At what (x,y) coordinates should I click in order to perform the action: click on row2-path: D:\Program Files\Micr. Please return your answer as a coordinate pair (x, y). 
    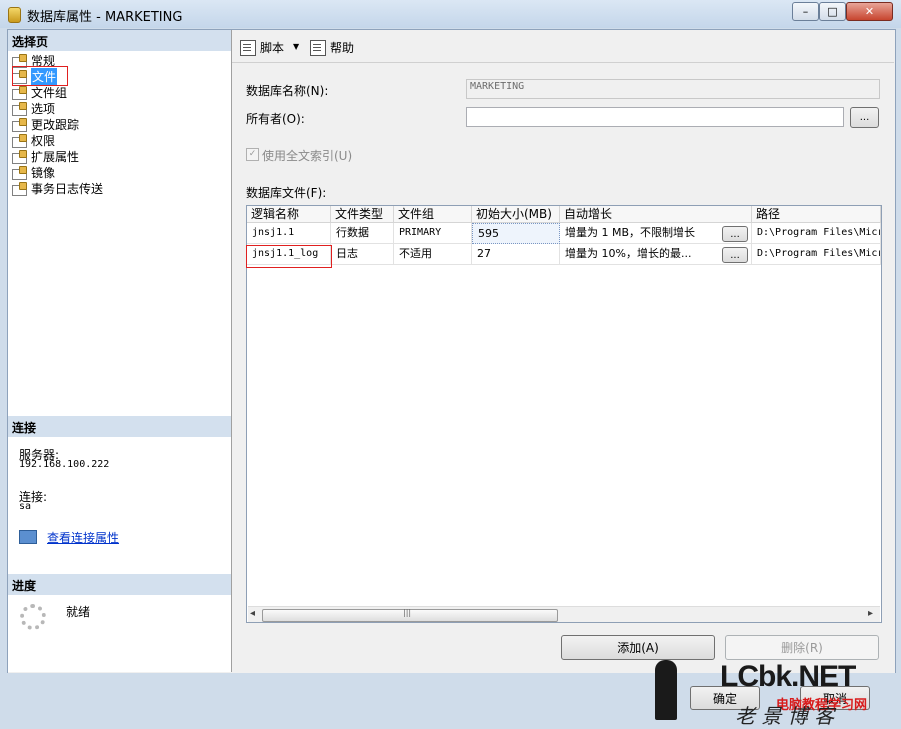
    Looking at the image, I should click on (816, 254).